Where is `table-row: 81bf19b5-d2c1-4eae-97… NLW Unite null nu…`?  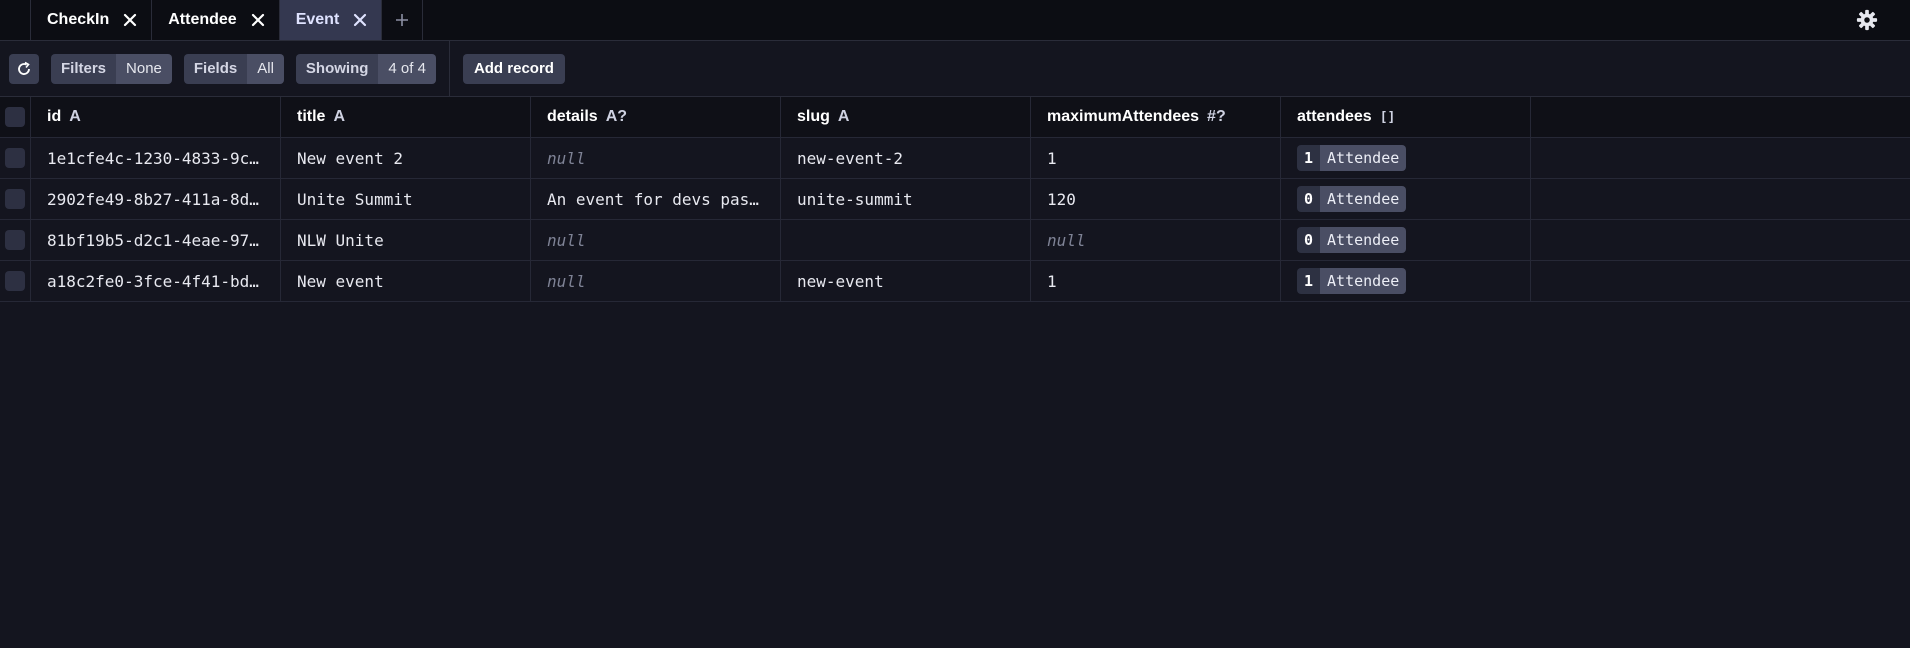
table-row: 81bf19b5-d2c1-4eae-97… NLW Unite null nu… is located at coordinates (955, 240).